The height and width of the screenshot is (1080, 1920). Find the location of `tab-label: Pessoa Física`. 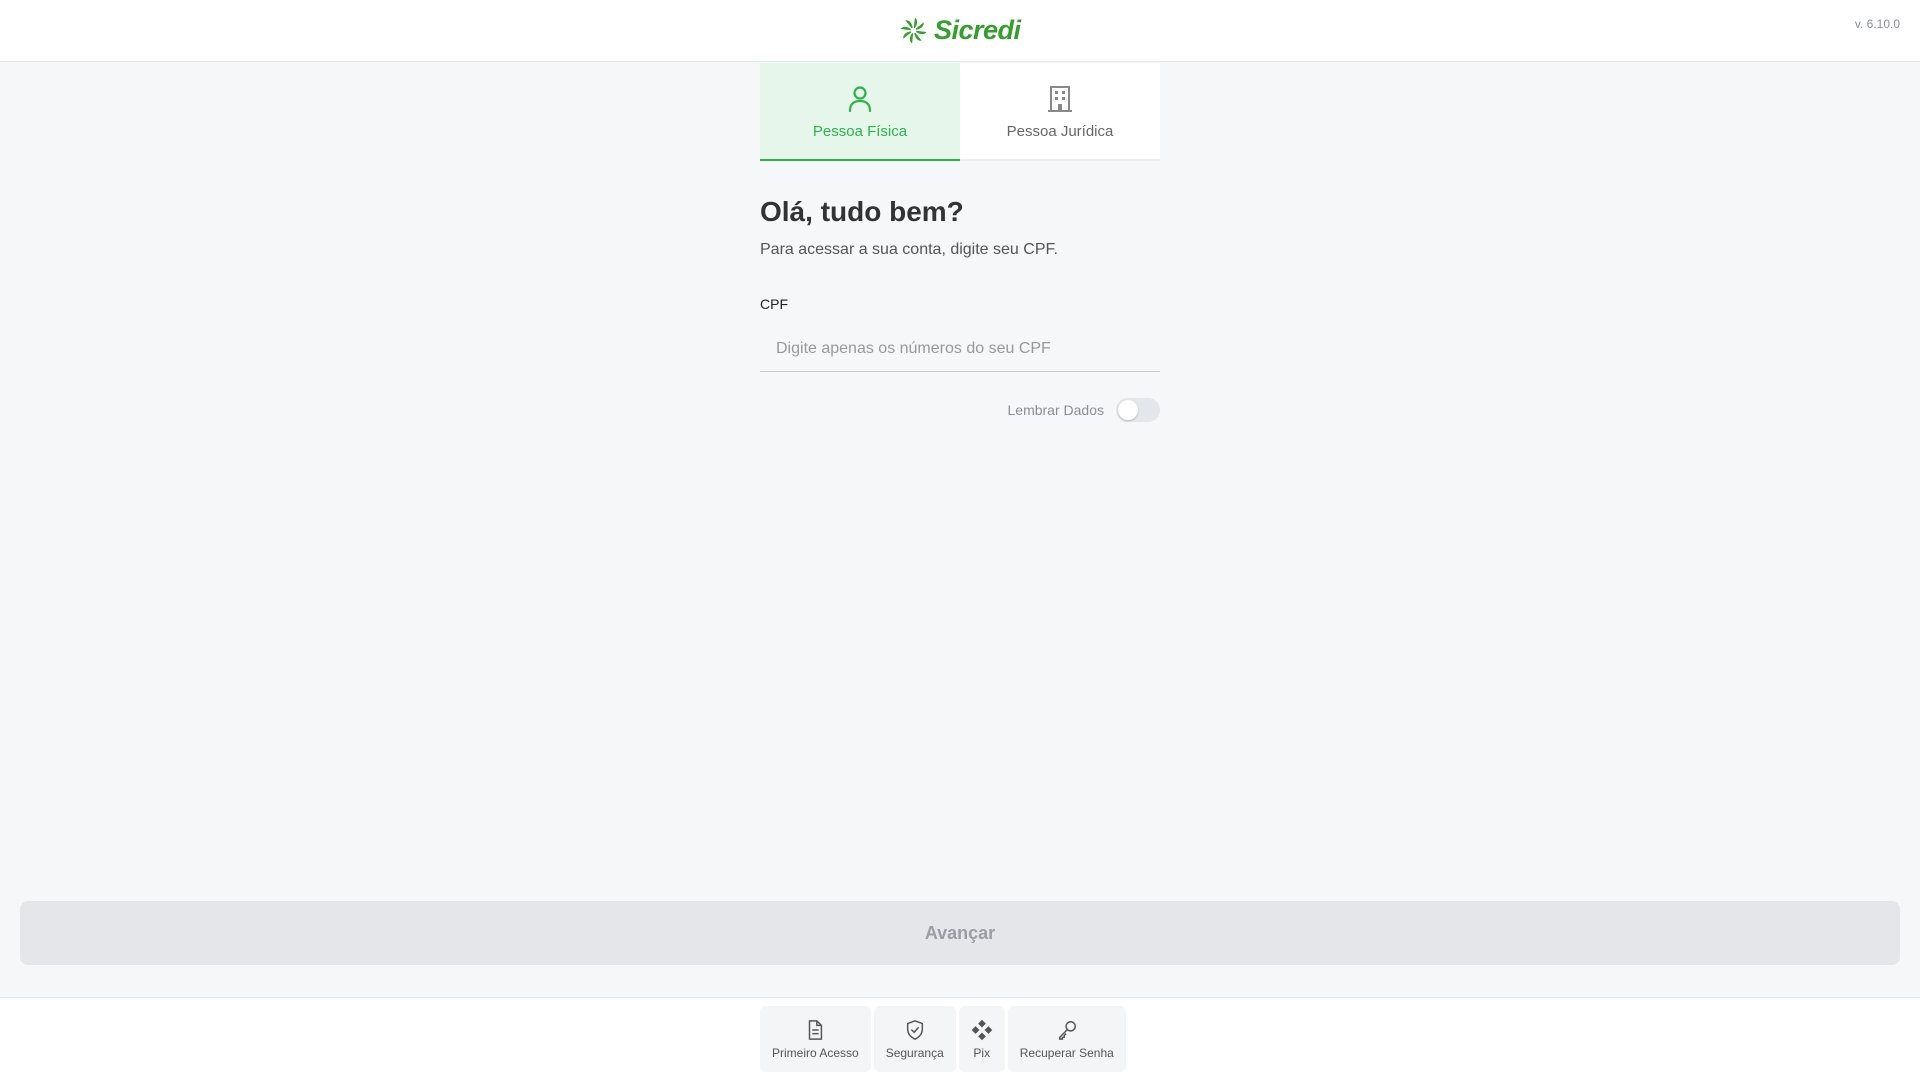

tab-label: Pessoa Física is located at coordinates (860, 131).